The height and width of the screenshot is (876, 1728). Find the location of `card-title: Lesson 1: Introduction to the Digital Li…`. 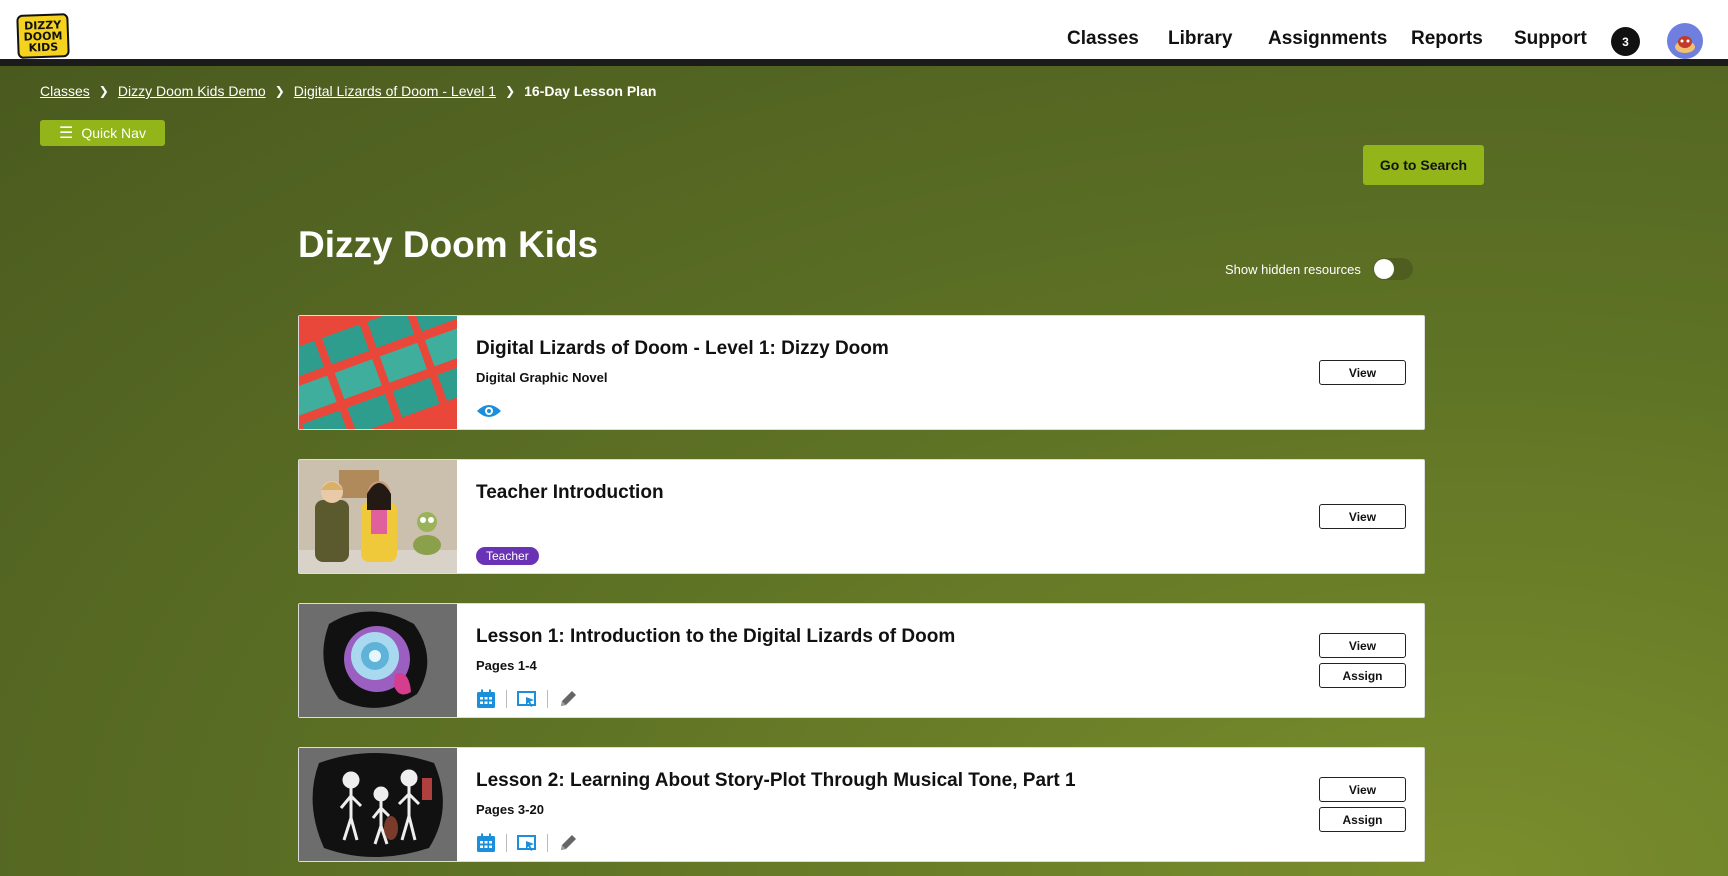

card-title: Lesson 1: Introduction to the Digital Li… is located at coordinates (715, 637).